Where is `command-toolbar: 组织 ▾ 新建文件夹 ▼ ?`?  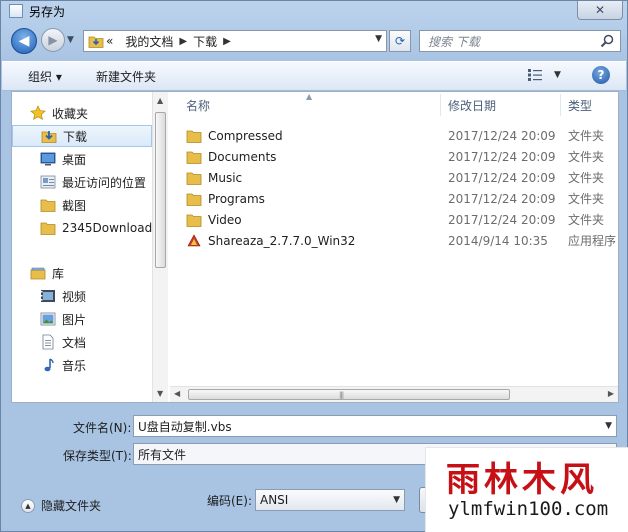 command-toolbar: 组织 ▾ 新建文件夹 ▼ ? is located at coordinates (314, 76).